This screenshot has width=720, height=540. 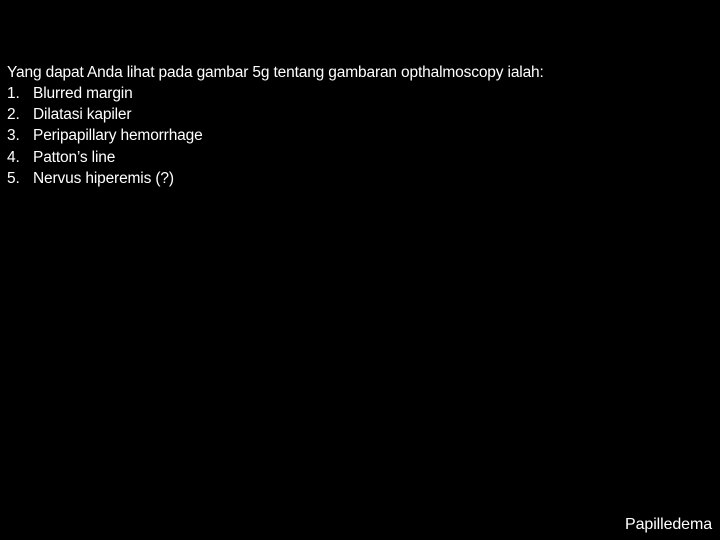 I want to click on list-item-marker: 5., so click(x=13, y=178).